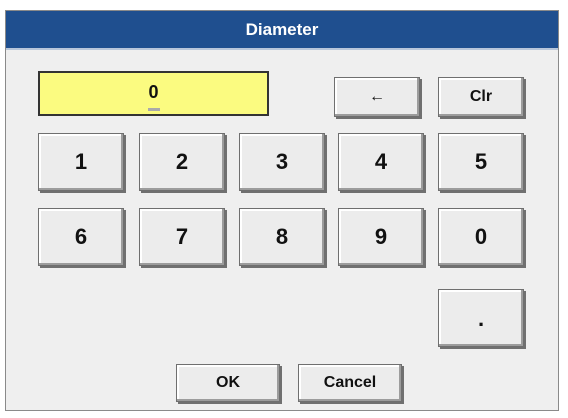 The width and height of the screenshot is (568, 418). I want to click on backspace-icon: ←, so click(377, 96).